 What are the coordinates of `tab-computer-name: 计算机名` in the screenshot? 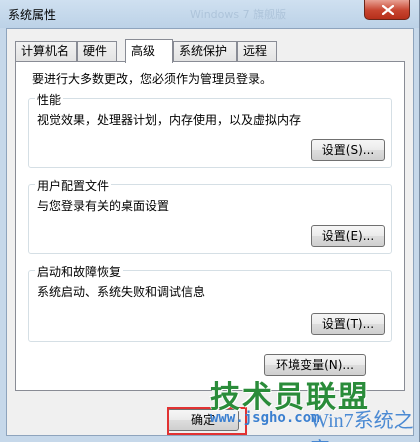 It's located at (46, 51).